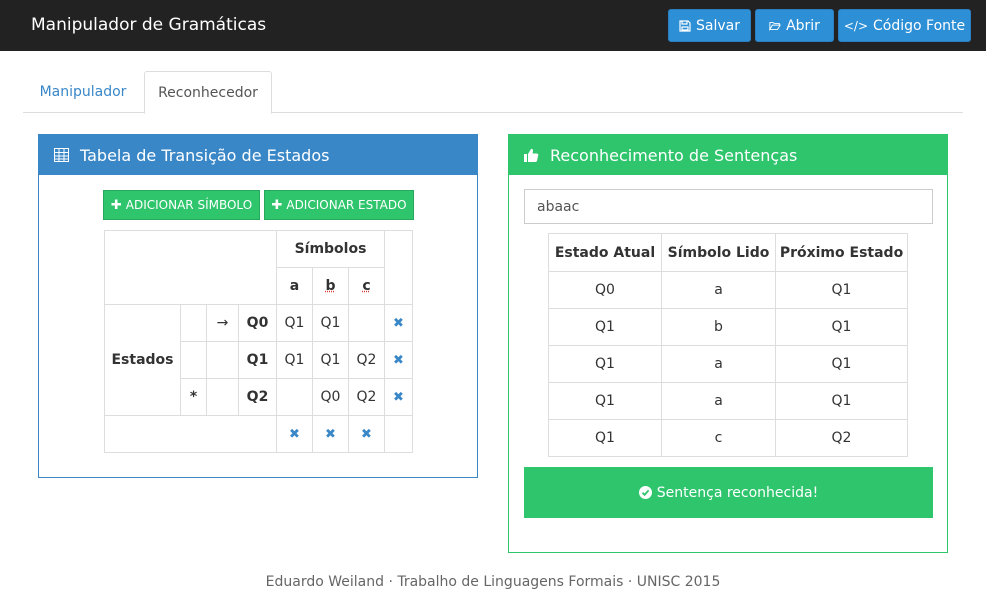 Image resolution: width=986 pixels, height=607 pixels. What do you see at coordinates (83, 92) in the screenshot?
I see `tab-manipulador: Manipulador` at bounding box center [83, 92].